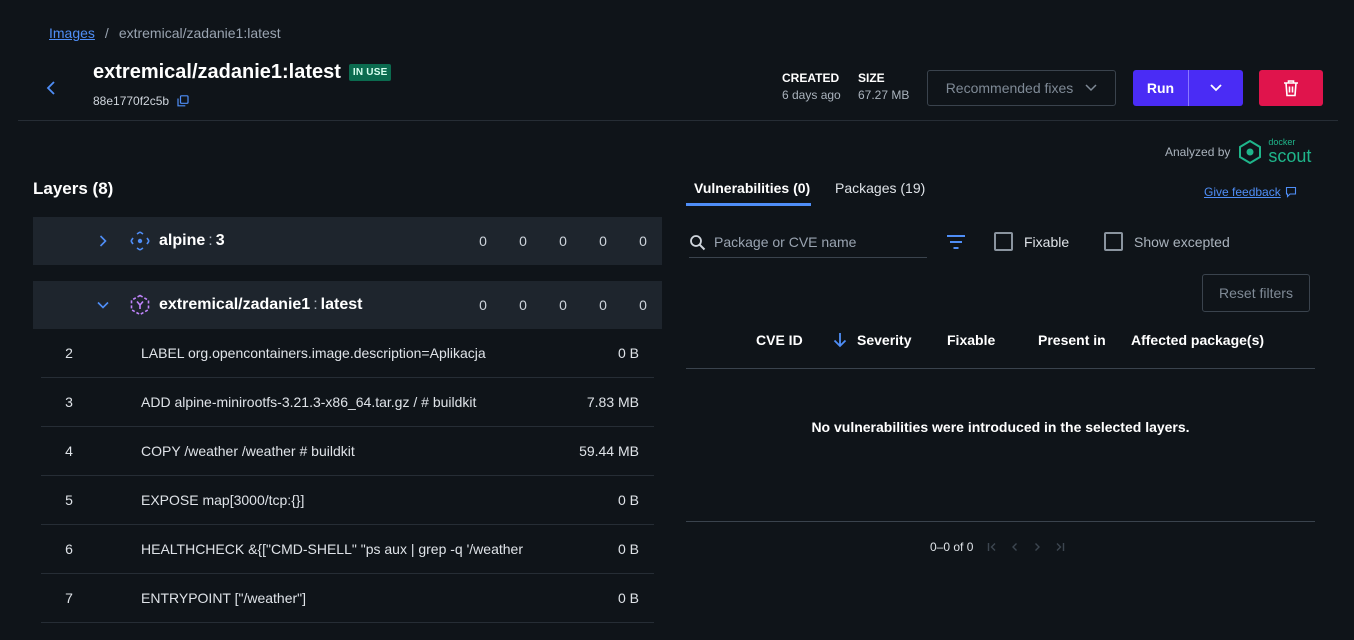 Image resolution: width=1354 pixels, height=640 pixels. What do you see at coordinates (103, 241) in the screenshot?
I see `chevron-right-icon` at bounding box center [103, 241].